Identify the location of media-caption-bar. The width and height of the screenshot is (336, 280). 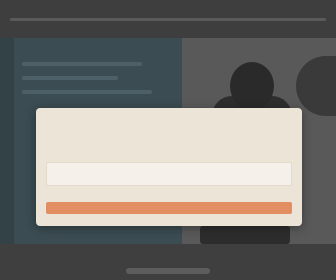
(245, 235).